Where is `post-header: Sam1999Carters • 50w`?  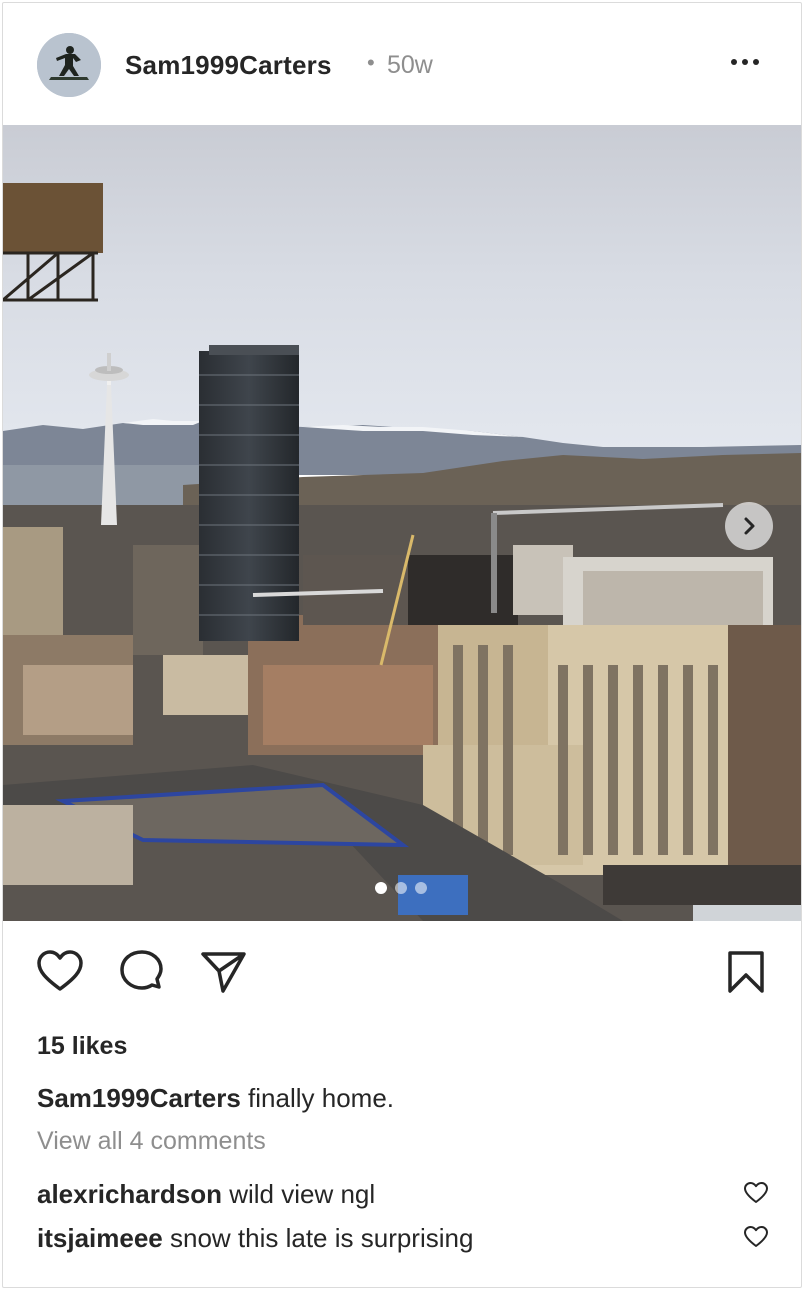 post-header: Sam1999Carters • 50w is located at coordinates (402, 64).